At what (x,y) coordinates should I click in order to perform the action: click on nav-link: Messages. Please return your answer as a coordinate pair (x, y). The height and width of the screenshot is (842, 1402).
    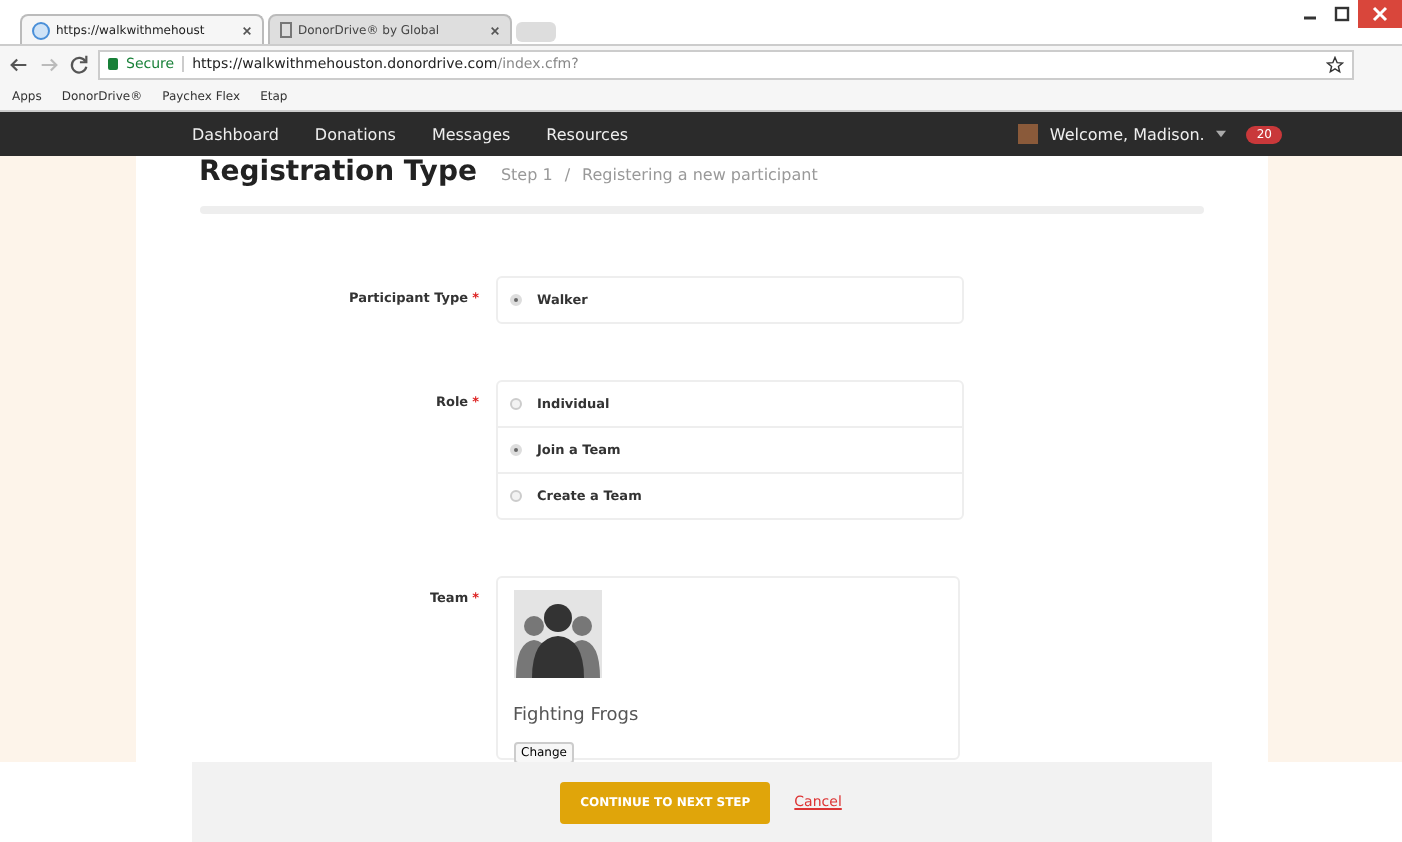
    Looking at the image, I should click on (471, 134).